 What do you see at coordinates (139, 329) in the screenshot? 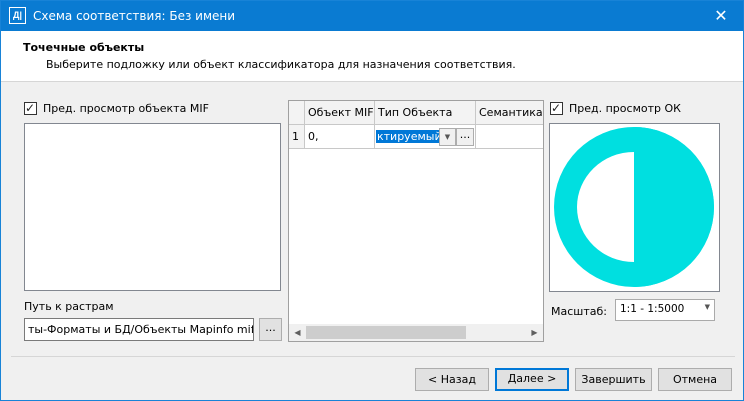
I see `raster-path-input: ты-Форматы и БД/Объекты Mapinfo mif mid` at bounding box center [139, 329].